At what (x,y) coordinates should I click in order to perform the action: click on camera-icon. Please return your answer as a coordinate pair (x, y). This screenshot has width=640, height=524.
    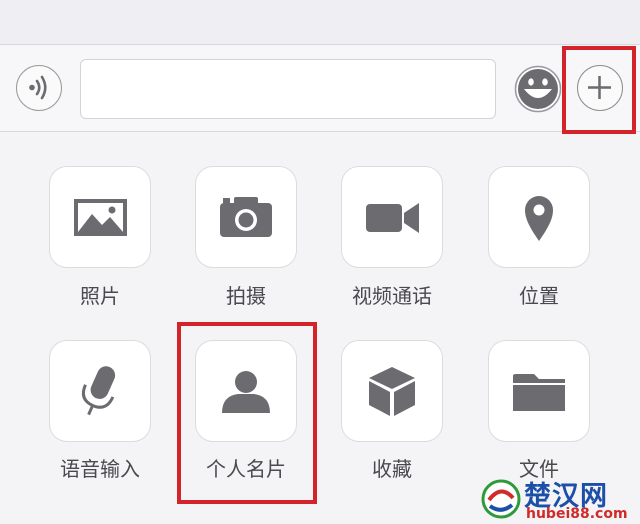
    Looking at the image, I should click on (246, 217).